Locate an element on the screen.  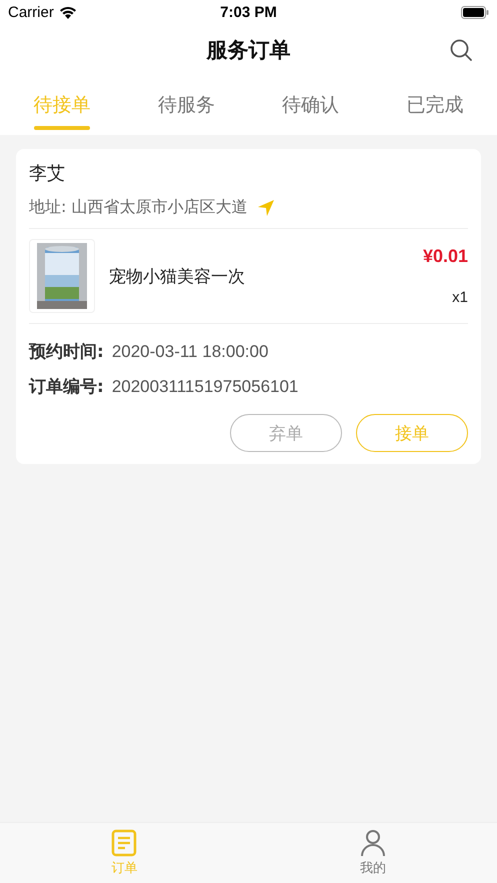
field-label: 预约时间: is located at coordinates (66, 352).